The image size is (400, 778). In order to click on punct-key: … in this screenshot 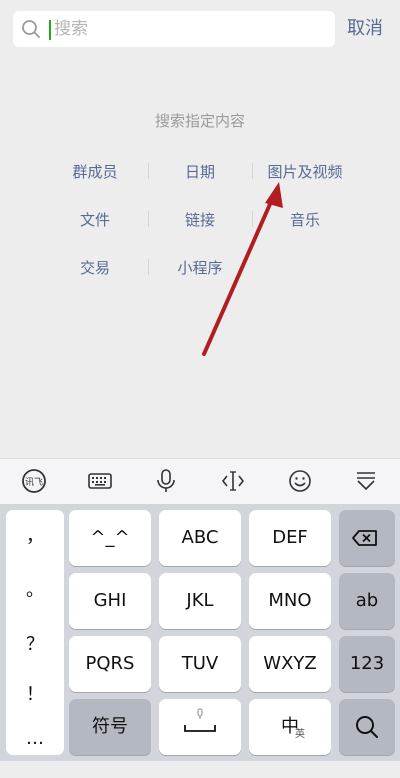, I will do `click(35, 738)`.